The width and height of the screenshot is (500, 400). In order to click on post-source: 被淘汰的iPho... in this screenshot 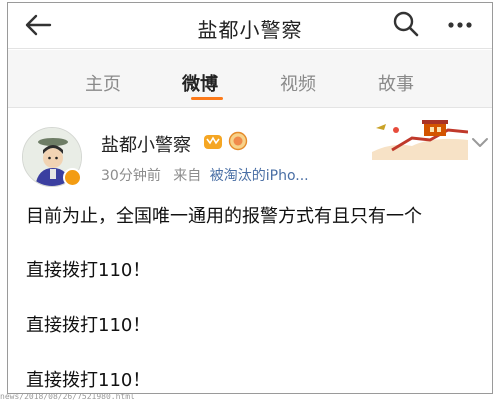, I will do `click(259, 176)`.